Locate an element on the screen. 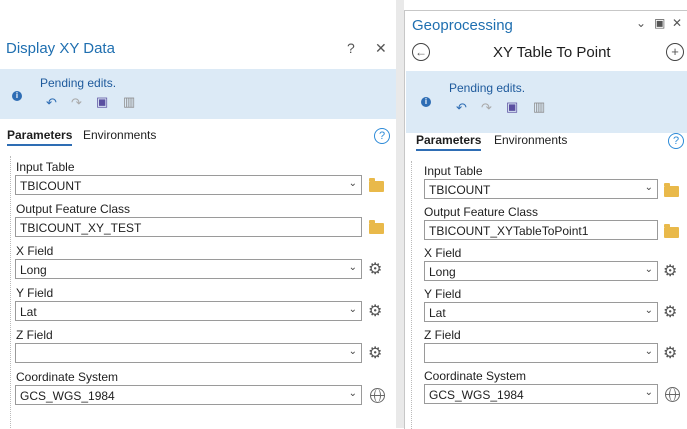 Image resolution: width=687 pixels, height=429 pixels. maximize-icon: ▣ is located at coordinates (659, 23).